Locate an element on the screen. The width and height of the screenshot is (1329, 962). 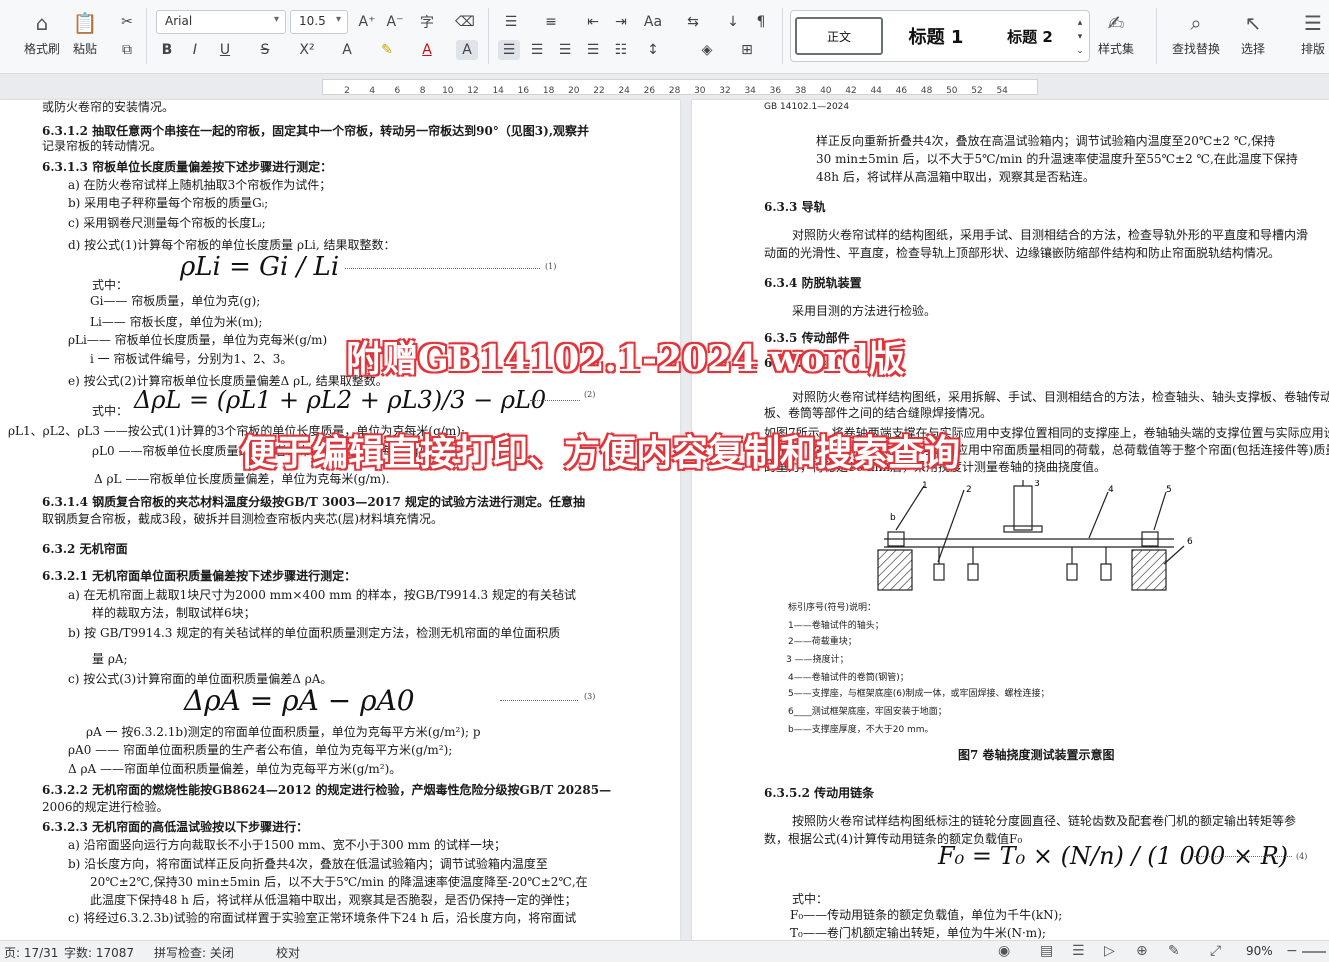
style-set-button: ✍ 样式集 is located at coordinates (1116, 33).